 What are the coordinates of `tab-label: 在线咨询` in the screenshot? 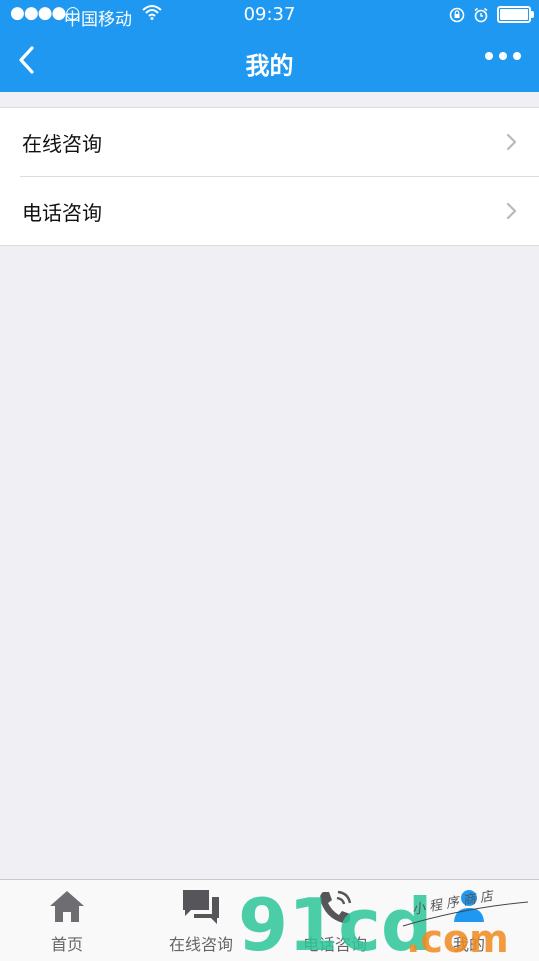 It's located at (200, 944).